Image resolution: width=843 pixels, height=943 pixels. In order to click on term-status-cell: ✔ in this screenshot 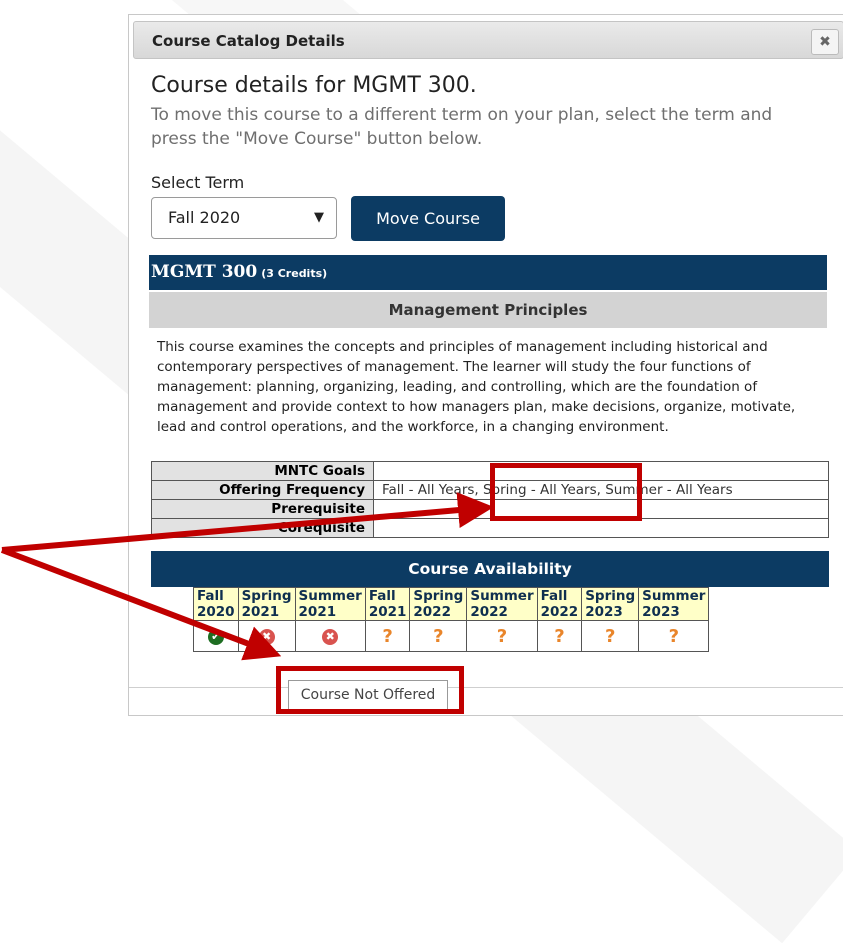, I will do `click(216, 636)`.